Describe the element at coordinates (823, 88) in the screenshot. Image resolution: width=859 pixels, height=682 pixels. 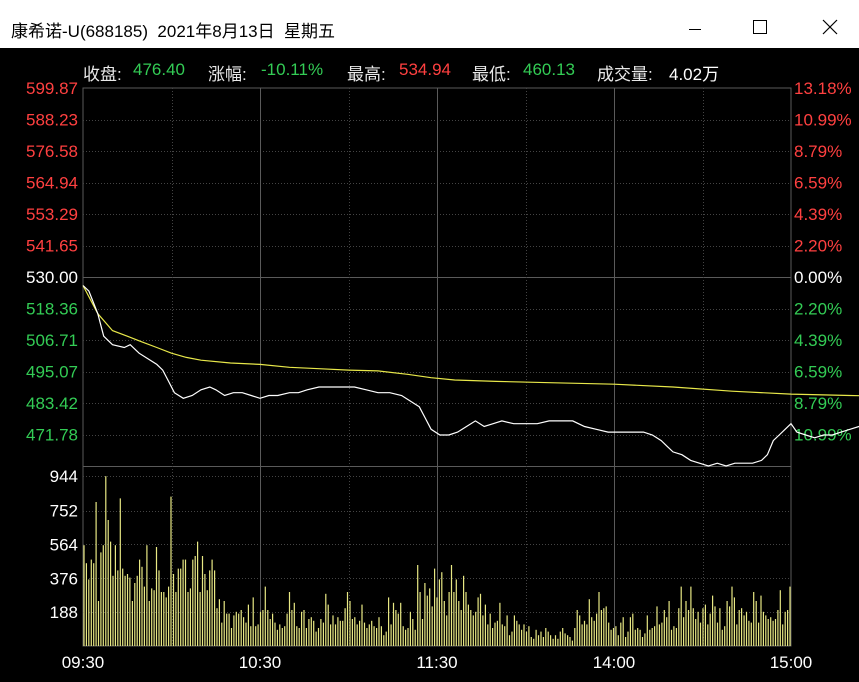
I see `percent-tick-label: 13.18%` at that location.